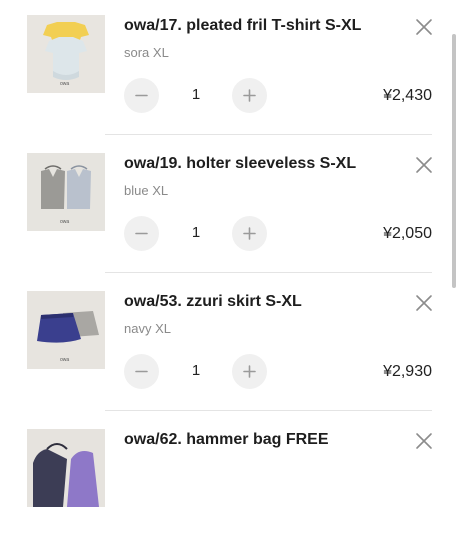 Image resolution: width=460 pixels, height=552 pixels. What do you see at coordinates (146, 52) in the screenshot?
I see `product-variant: sora XL` at bounding box center [146, 52].